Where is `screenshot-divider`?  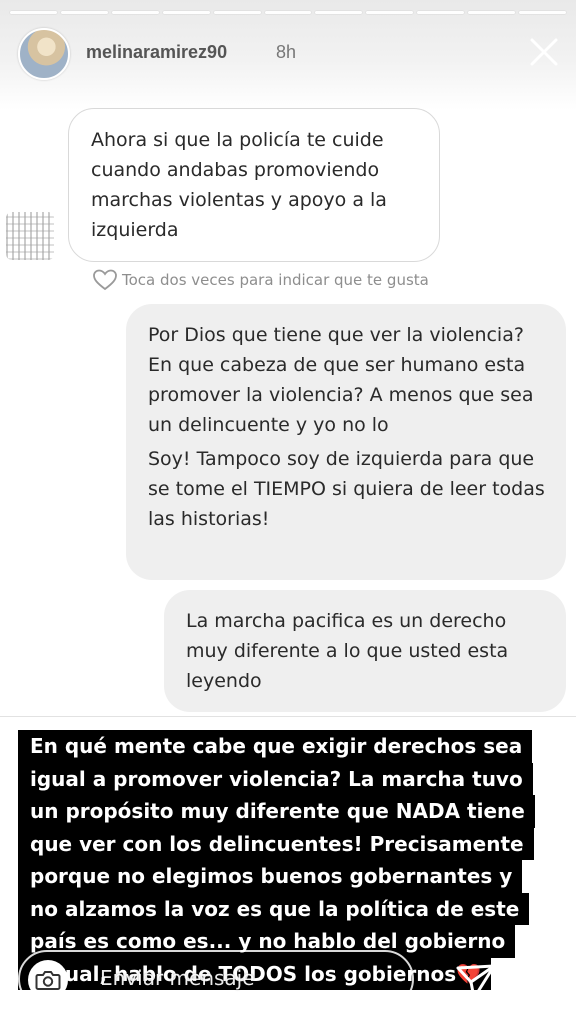 screenshot-divider is located at coordinates (288, 716).